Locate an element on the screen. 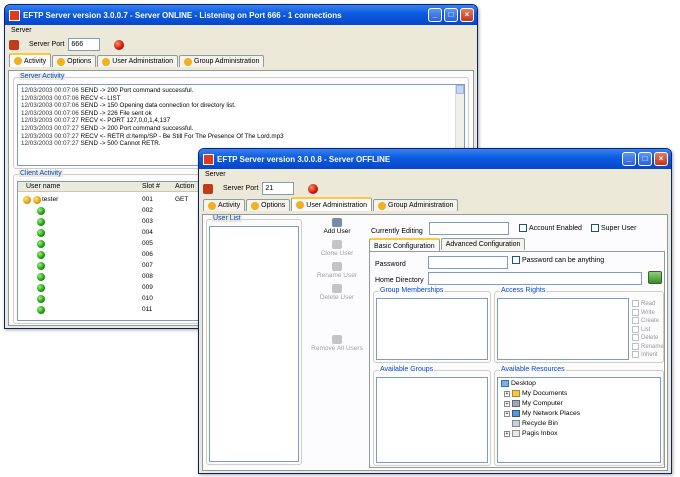 The height and width of the screenshot is (477, 680). right-read-checkbox: Read is located at coordinates (643, 303).